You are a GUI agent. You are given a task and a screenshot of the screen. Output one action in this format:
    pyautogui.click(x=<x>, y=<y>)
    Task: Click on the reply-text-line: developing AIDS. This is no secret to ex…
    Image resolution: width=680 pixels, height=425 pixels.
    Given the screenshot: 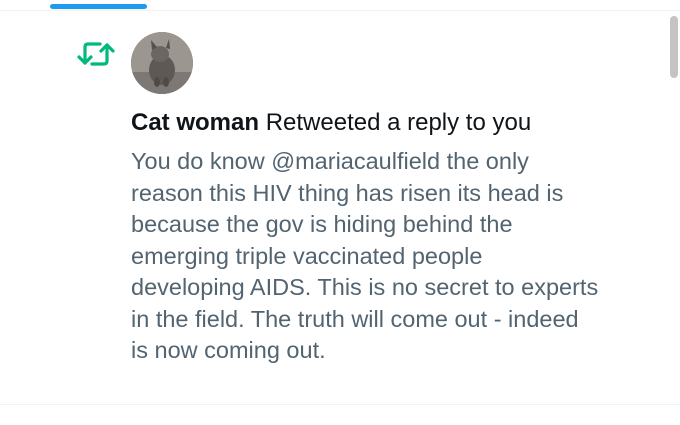 What is the action you would take?
    pyautogui.click(x=365, y=287)
    